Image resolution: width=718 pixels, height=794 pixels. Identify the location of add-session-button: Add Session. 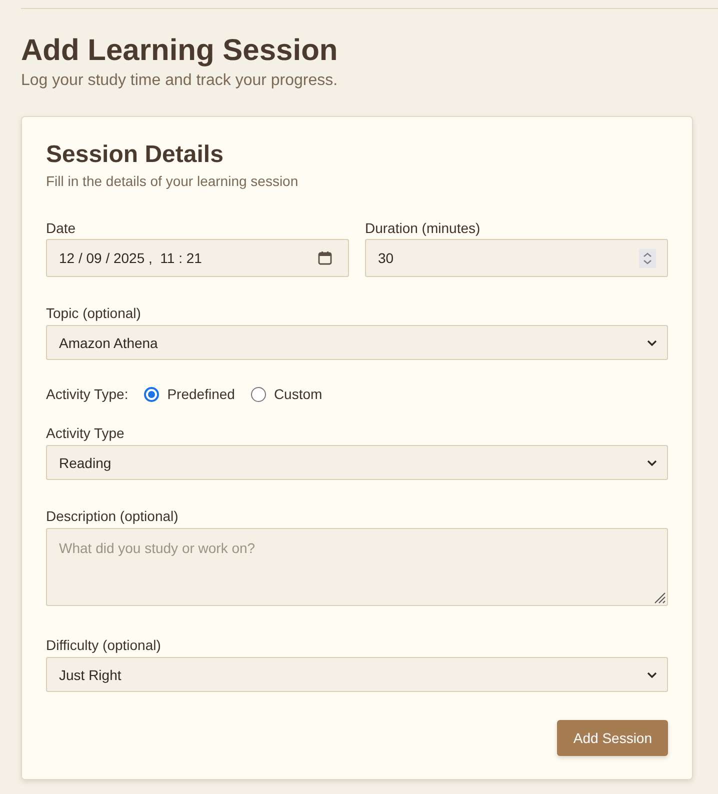
(612, 738).